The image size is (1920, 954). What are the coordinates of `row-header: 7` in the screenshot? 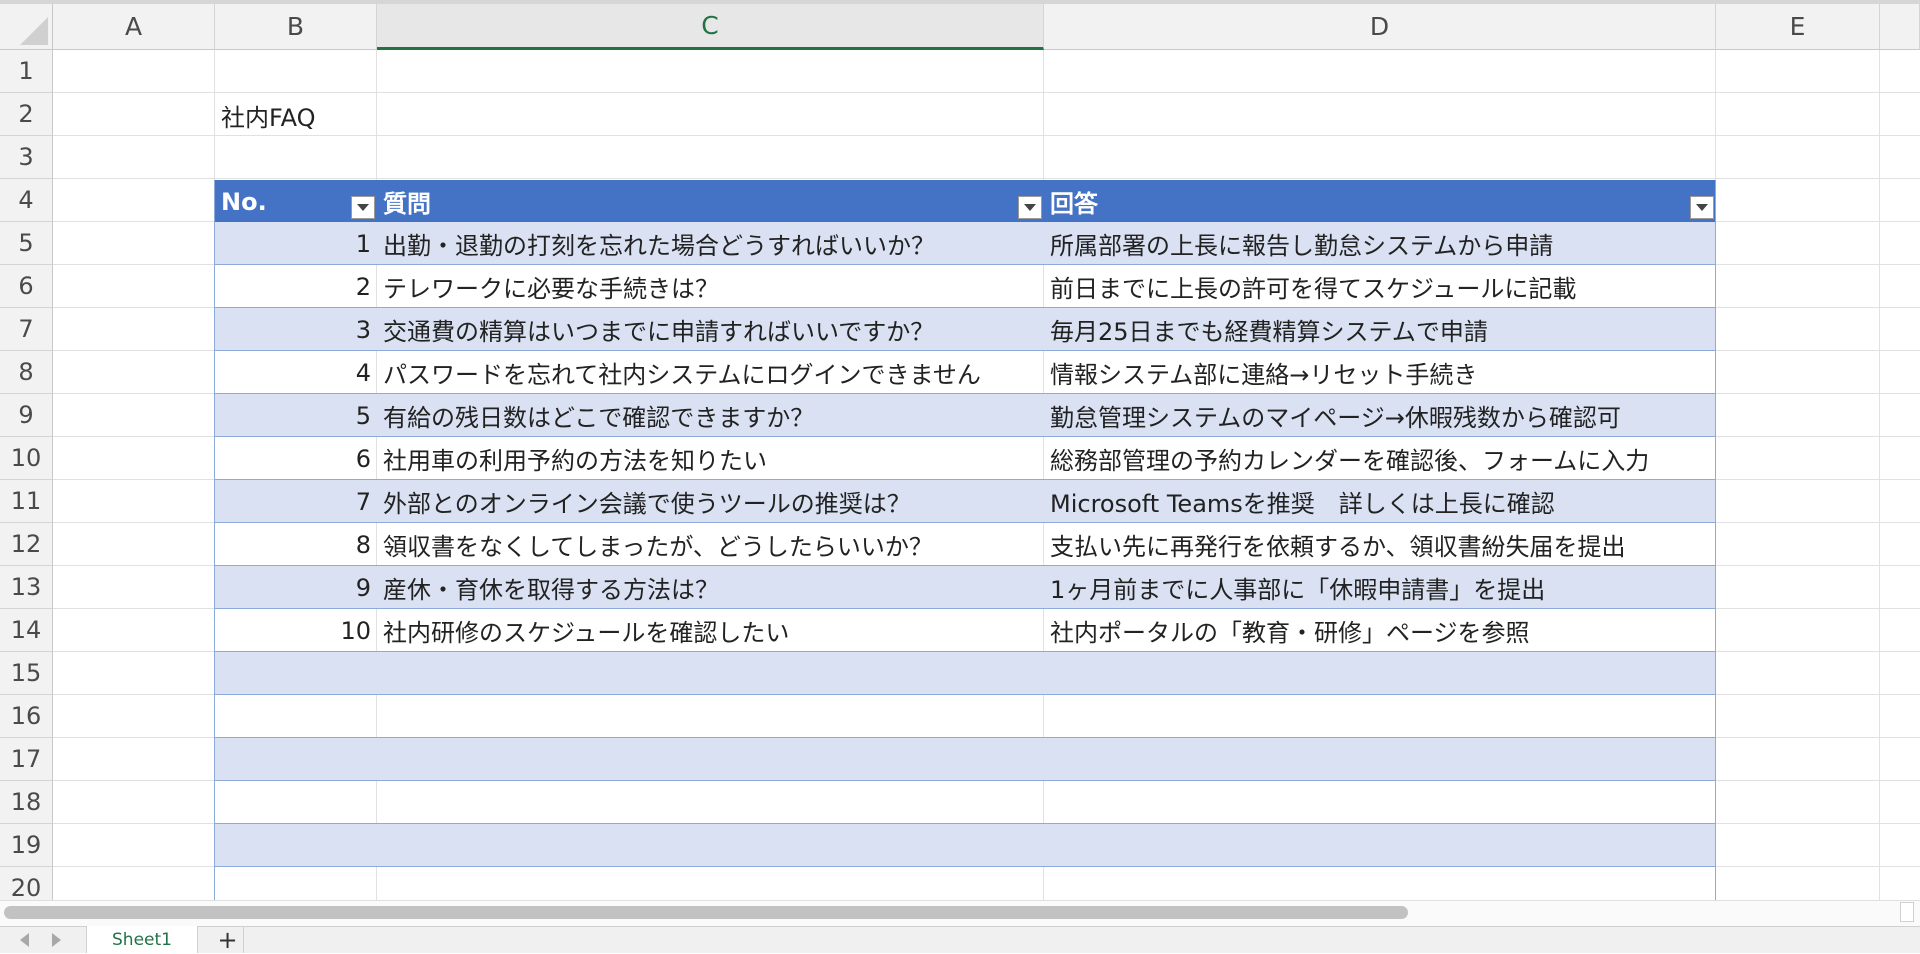 It's located at (26, 329).